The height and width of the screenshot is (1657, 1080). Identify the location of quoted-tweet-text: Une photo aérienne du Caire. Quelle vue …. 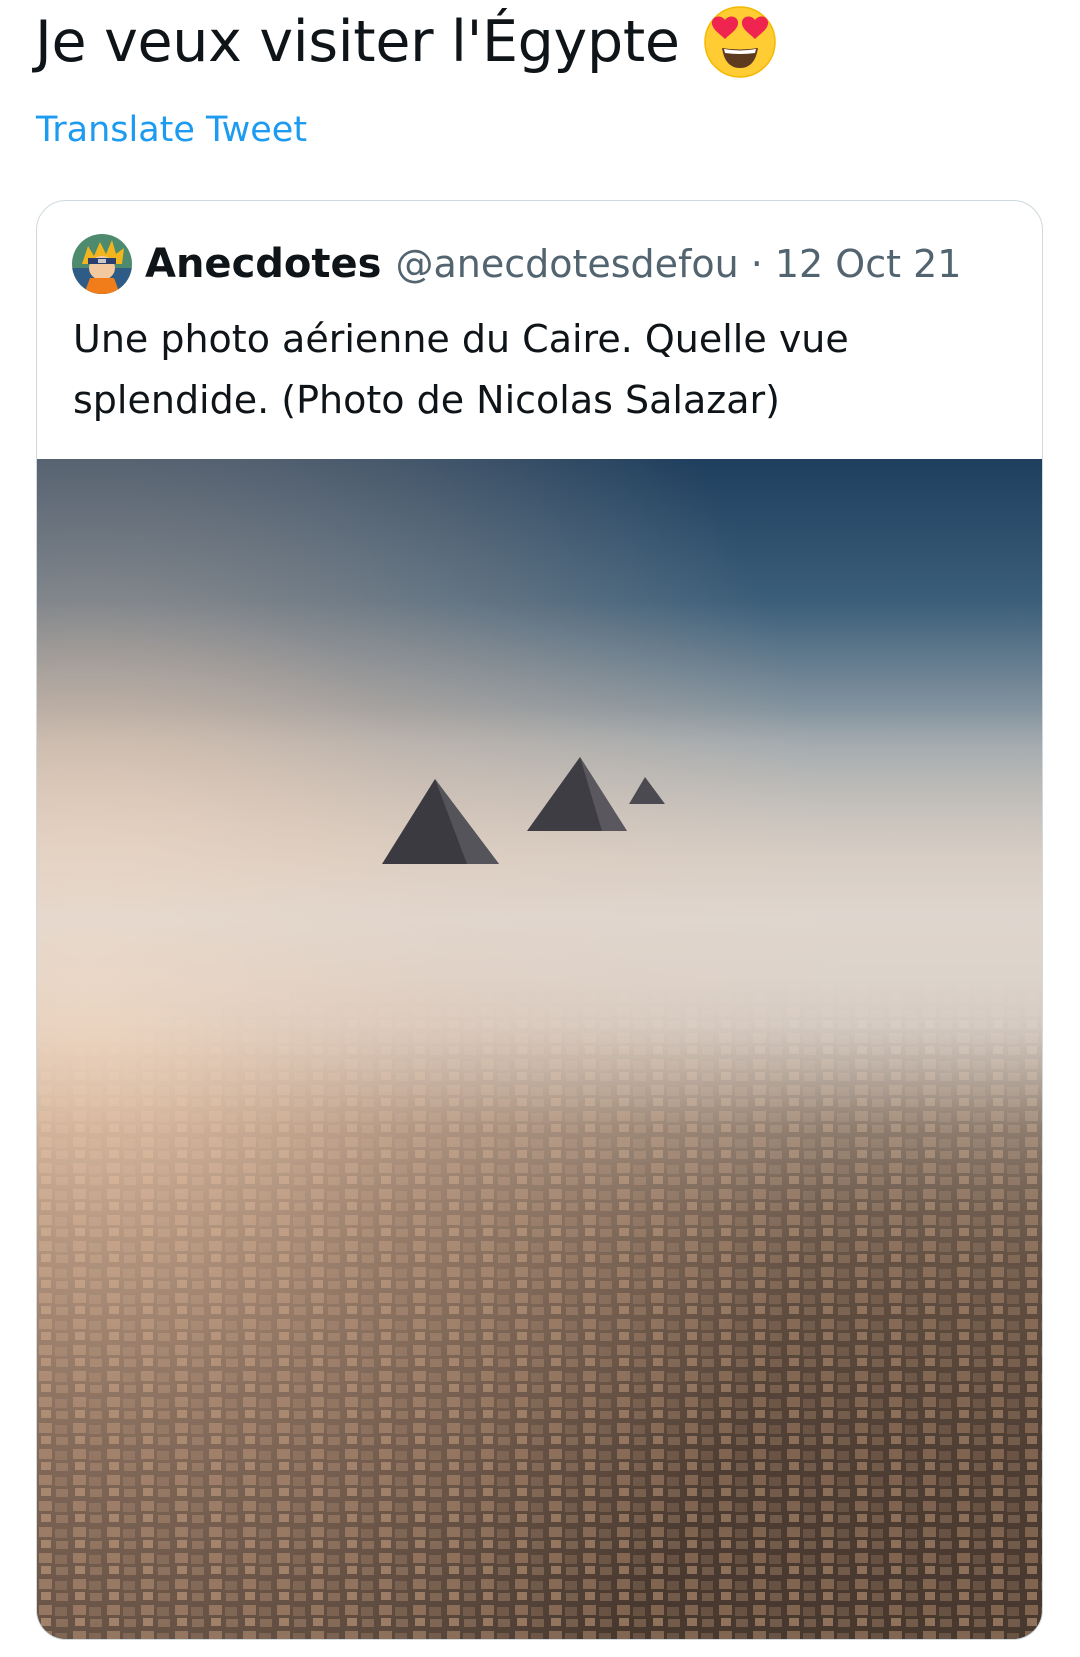
(461, 369).